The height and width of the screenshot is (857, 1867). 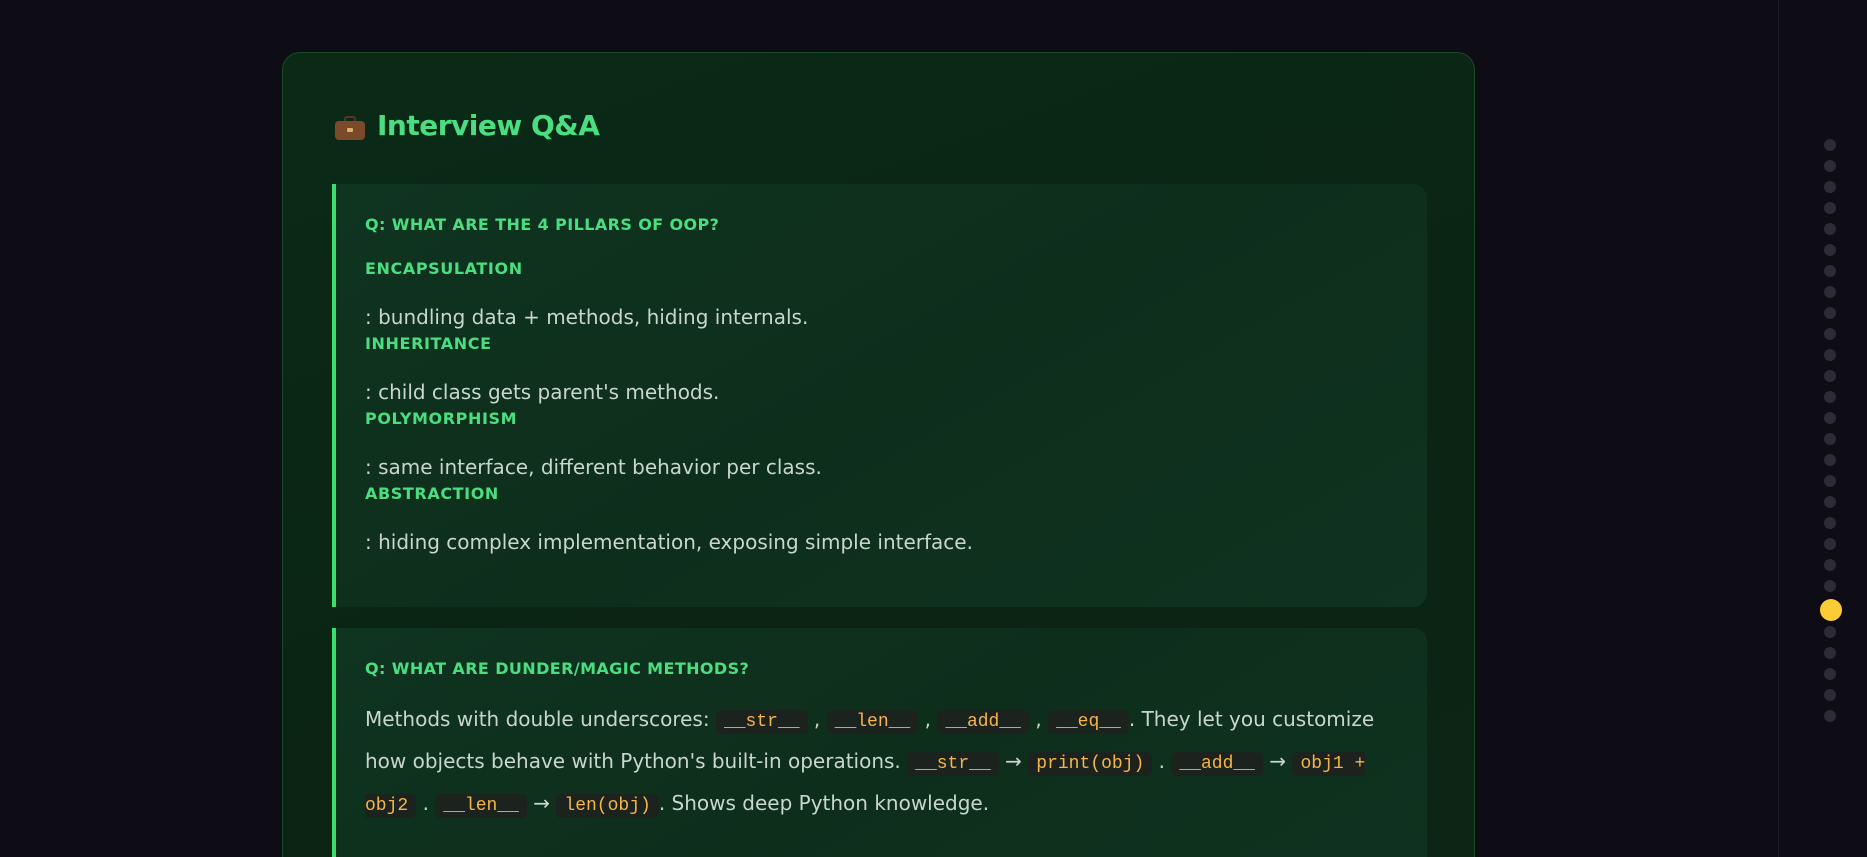 I want to click on question-heading: Q: What are the 4 pillars of OOP?, so click(x=542, y=224).